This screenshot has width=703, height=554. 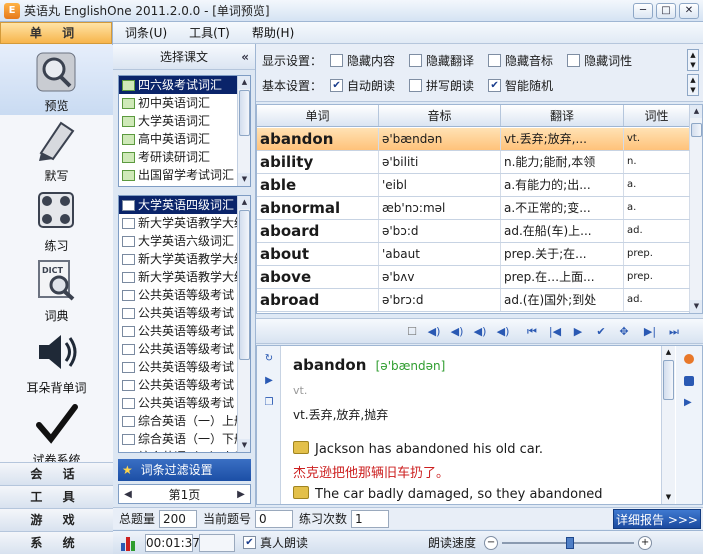 I want to click on setting-checkbox: 隐藏音标, so click(x=520, y=60).